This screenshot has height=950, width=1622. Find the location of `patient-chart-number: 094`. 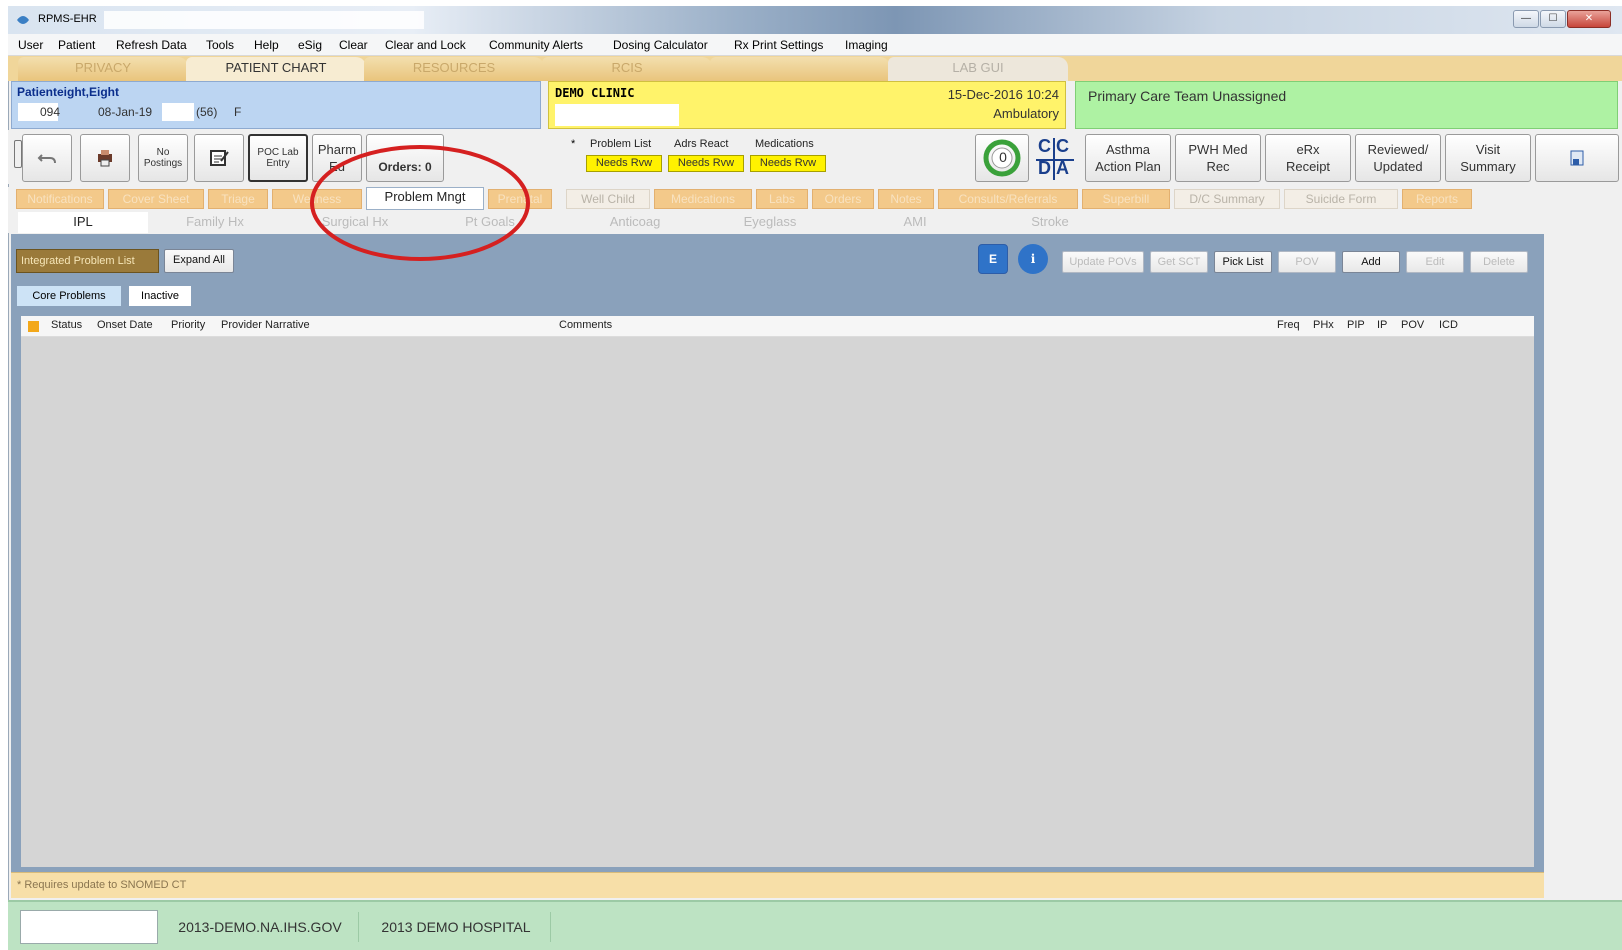

patient-chart-number: 094 is located at coordinates (50, 112).